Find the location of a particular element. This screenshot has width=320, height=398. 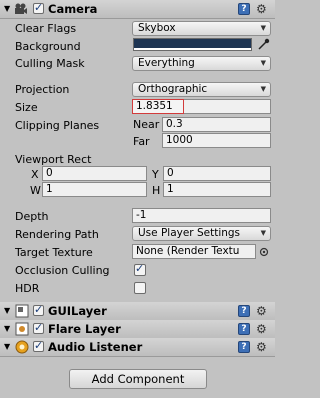

component-title: Camera is located at coordinates (73, 9).